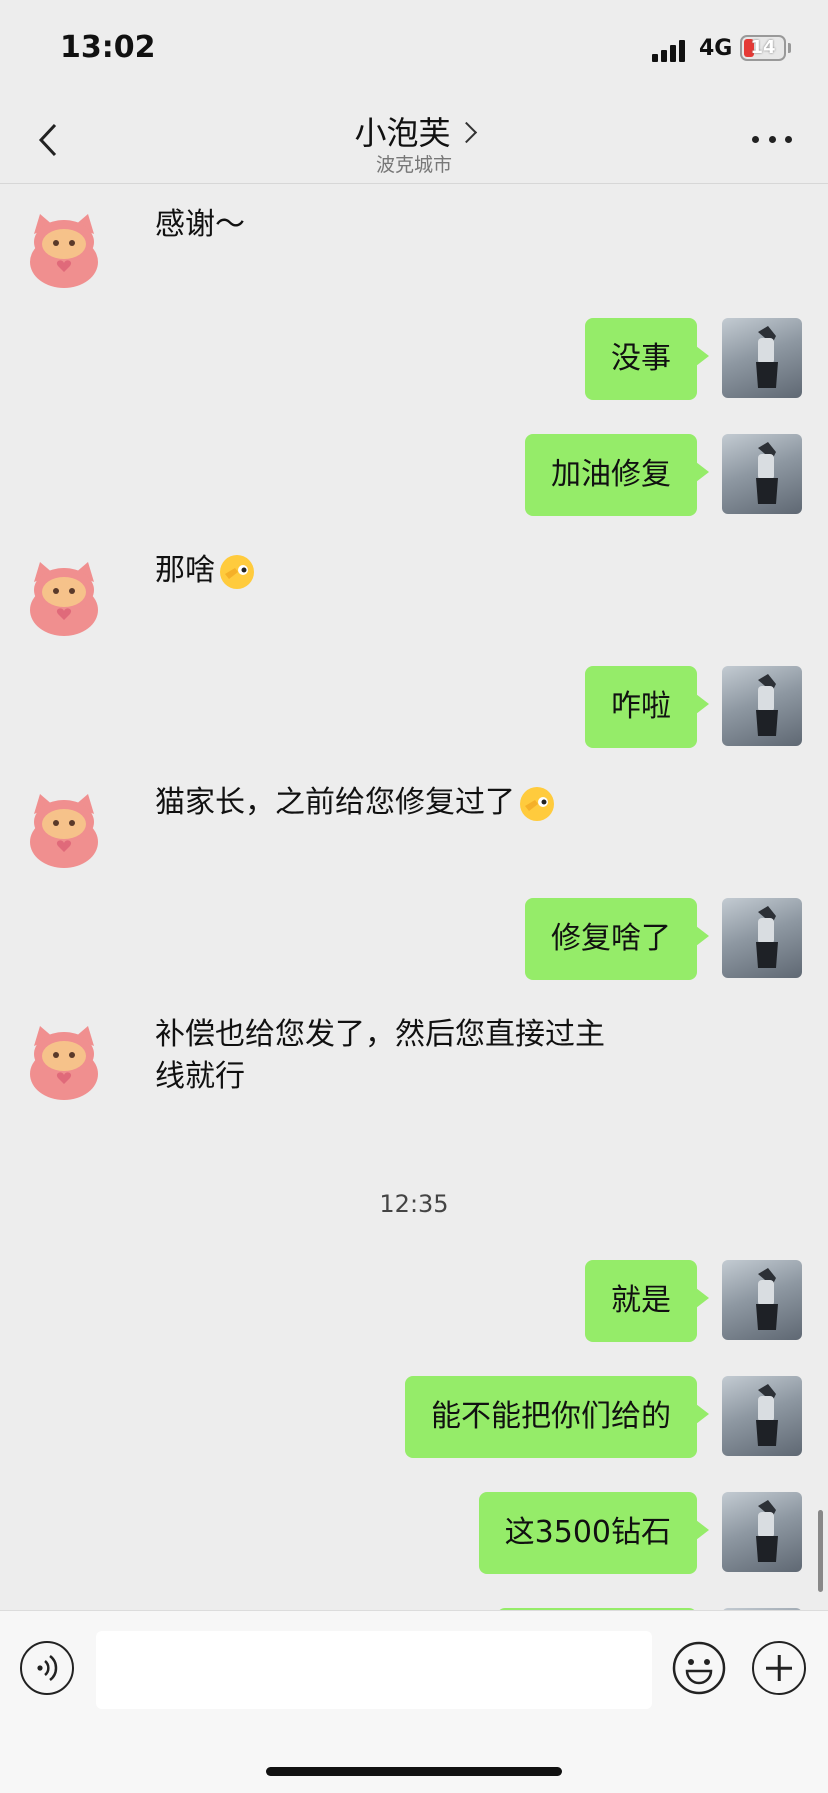 The image size is (828, 1793). I want to click on message-bubble-self: 咋啦, so click(647, 707).